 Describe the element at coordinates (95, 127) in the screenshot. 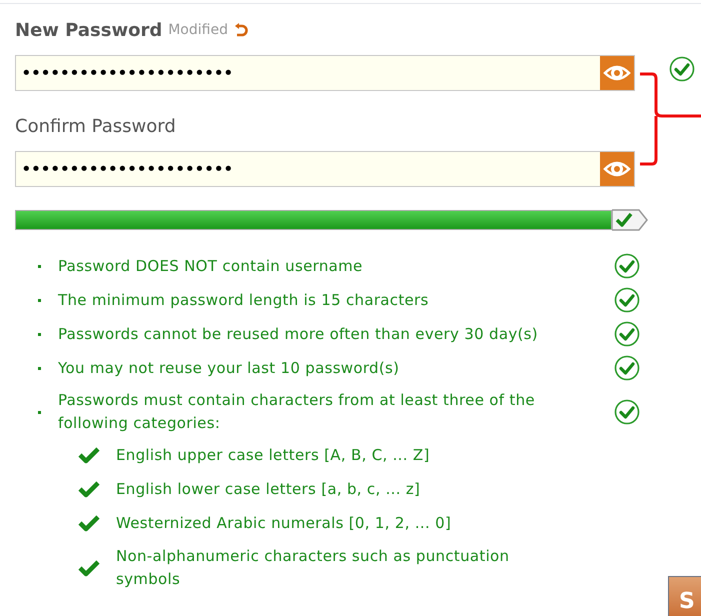

I see `field-label: Confirm Password` at that location.